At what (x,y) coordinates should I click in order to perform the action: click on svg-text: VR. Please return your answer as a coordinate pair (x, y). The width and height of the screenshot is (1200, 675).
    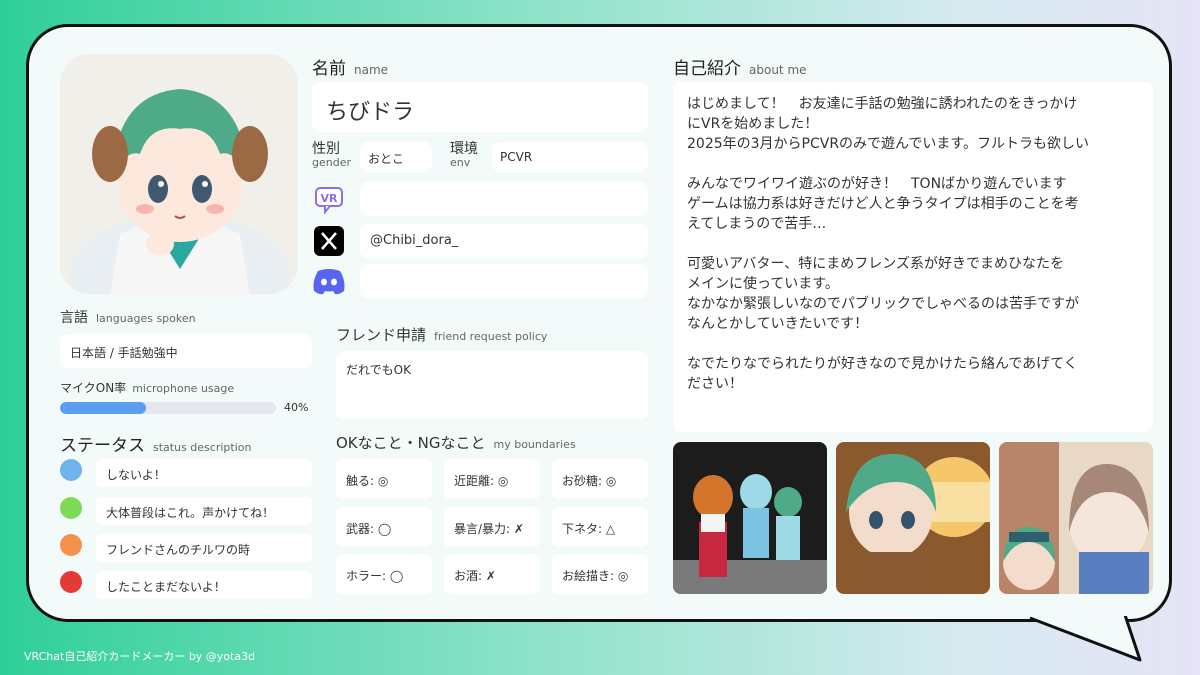
    Looking at the image, I should click on (330, 198).